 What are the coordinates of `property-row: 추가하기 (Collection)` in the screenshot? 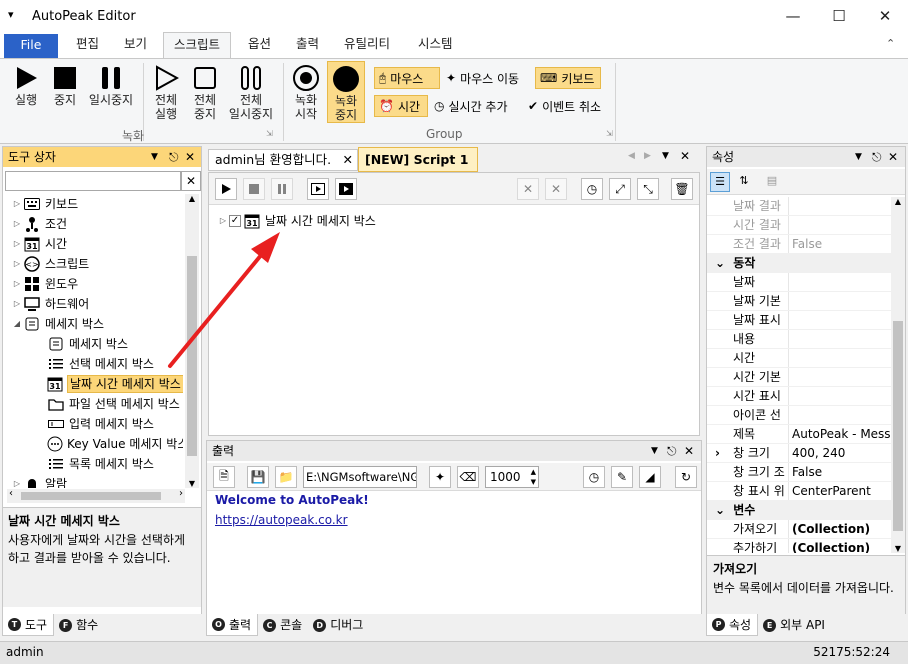 It's located at (799, 546).